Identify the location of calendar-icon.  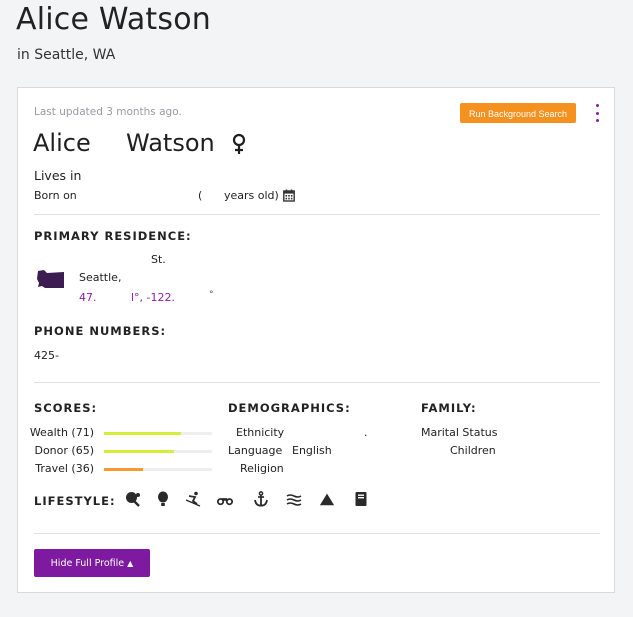
(289, 195).